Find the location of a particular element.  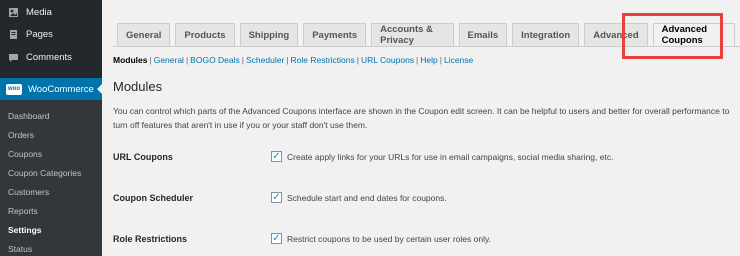

tab-payments: Payments is located at coordinates (335, 34).